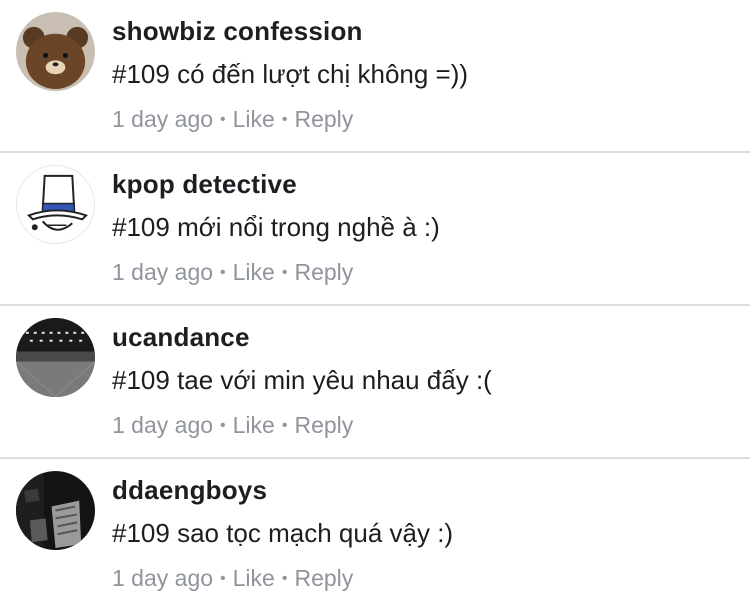 The height and width of the screenshot is (612, 750). Describe the element at coordinates (283, 533) in the screenshot. I see `comment-text: #109 sao tọc mạch quá vậy :)` at that location.